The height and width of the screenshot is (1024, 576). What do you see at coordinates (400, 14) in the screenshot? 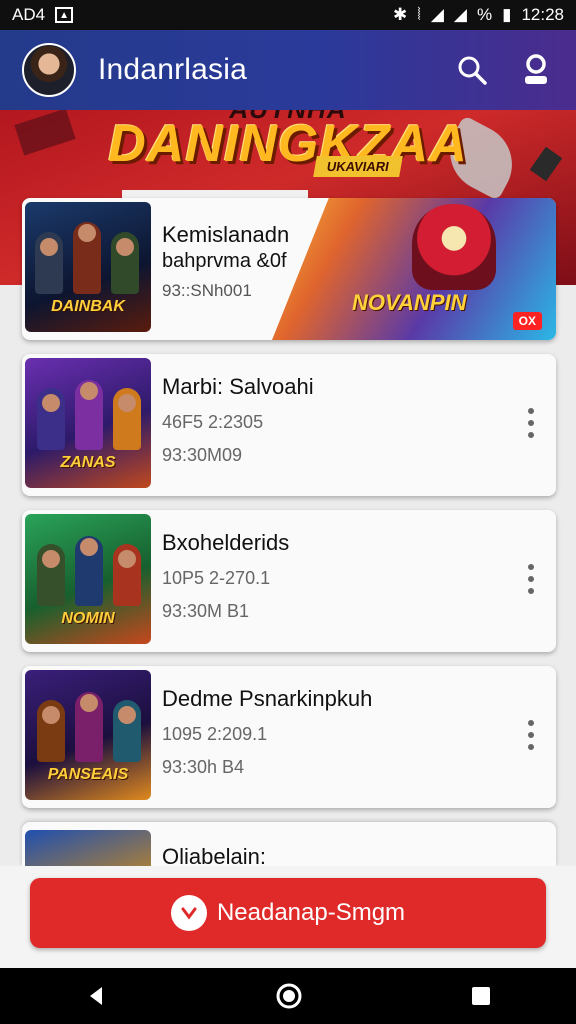
I see `bluetooth-icon: ✱` at bounding box center [400, 14].